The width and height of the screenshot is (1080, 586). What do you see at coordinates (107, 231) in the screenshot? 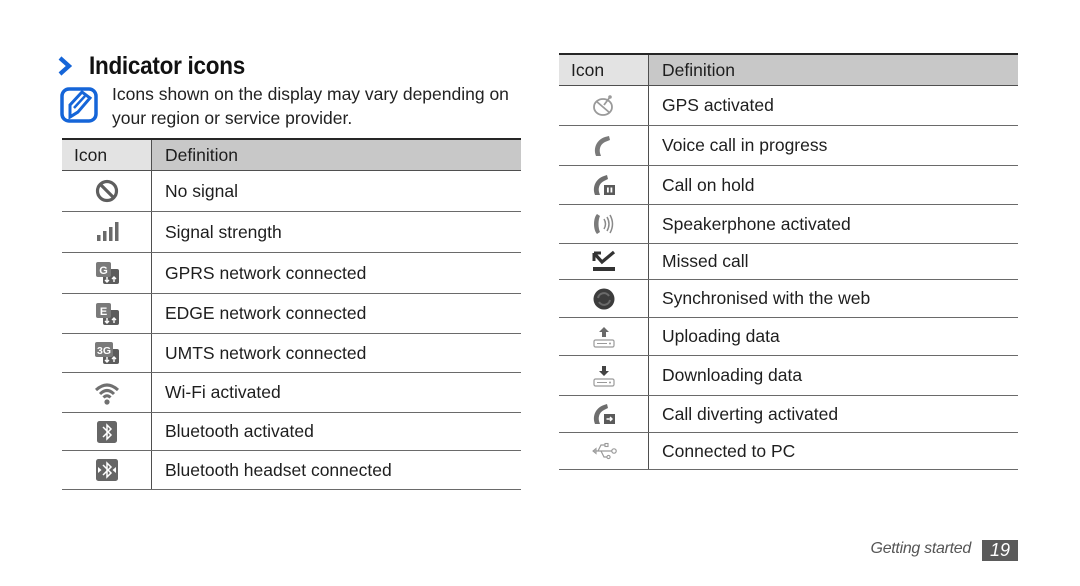
I see `signal-strength-icon` at bounding box center [107, 231].